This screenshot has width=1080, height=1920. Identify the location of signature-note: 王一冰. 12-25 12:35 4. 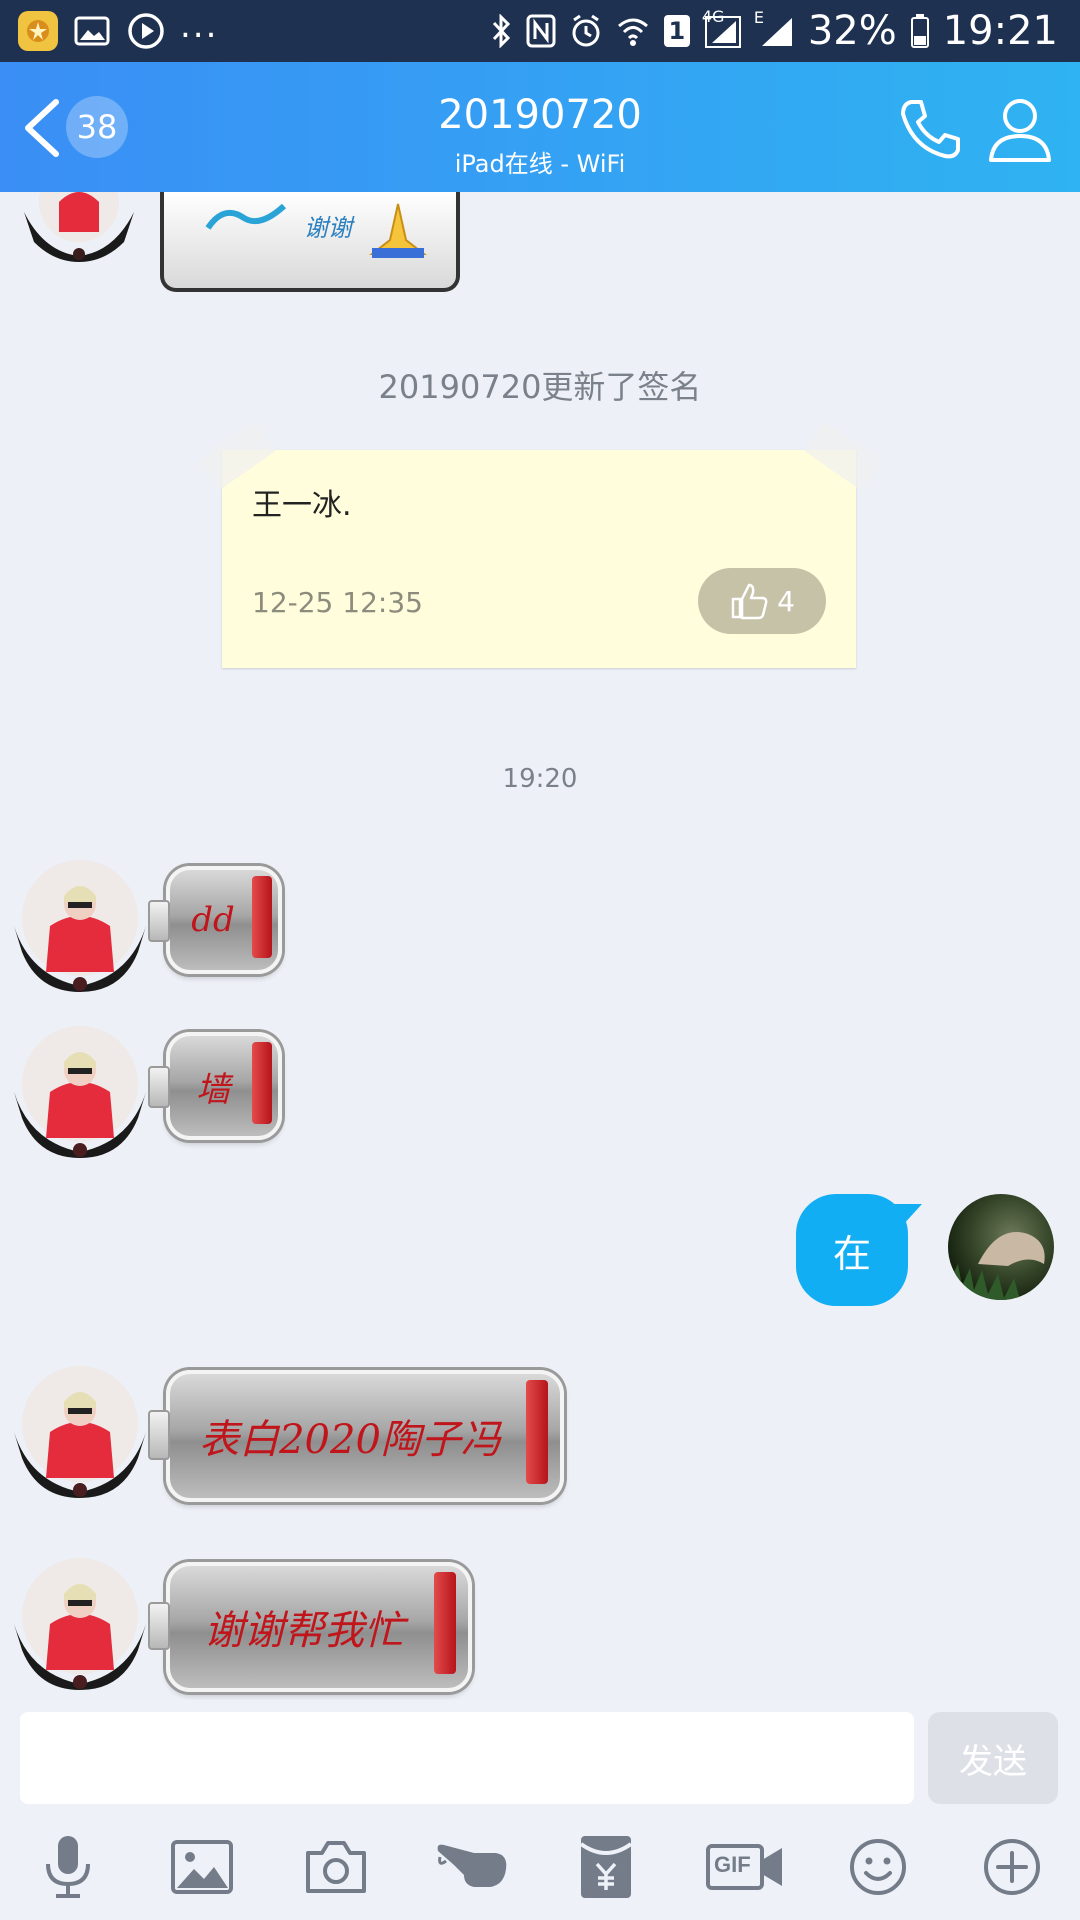
(540, 544).